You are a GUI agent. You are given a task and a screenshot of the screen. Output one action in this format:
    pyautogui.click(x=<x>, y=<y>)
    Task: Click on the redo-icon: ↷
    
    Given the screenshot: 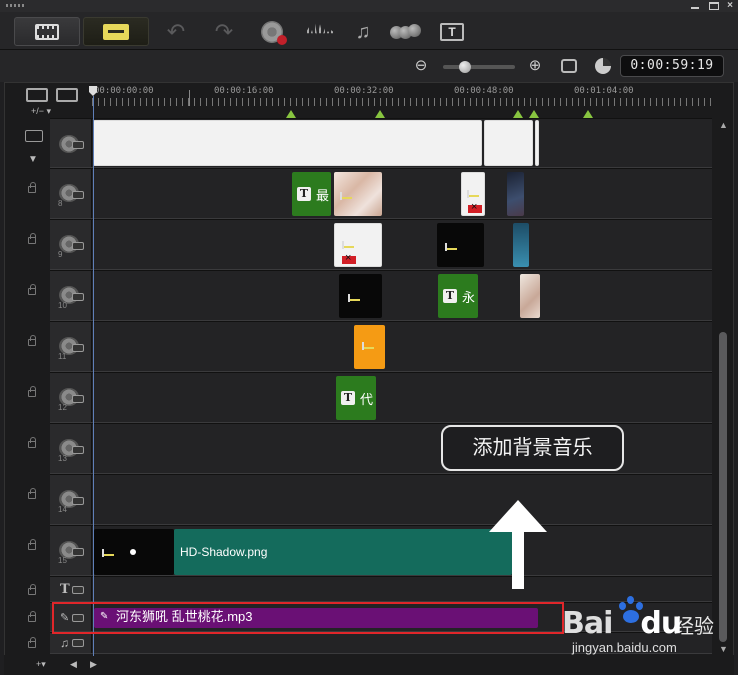 What is the action you would take?
    pyautogui.click(x=224, y=31)
    